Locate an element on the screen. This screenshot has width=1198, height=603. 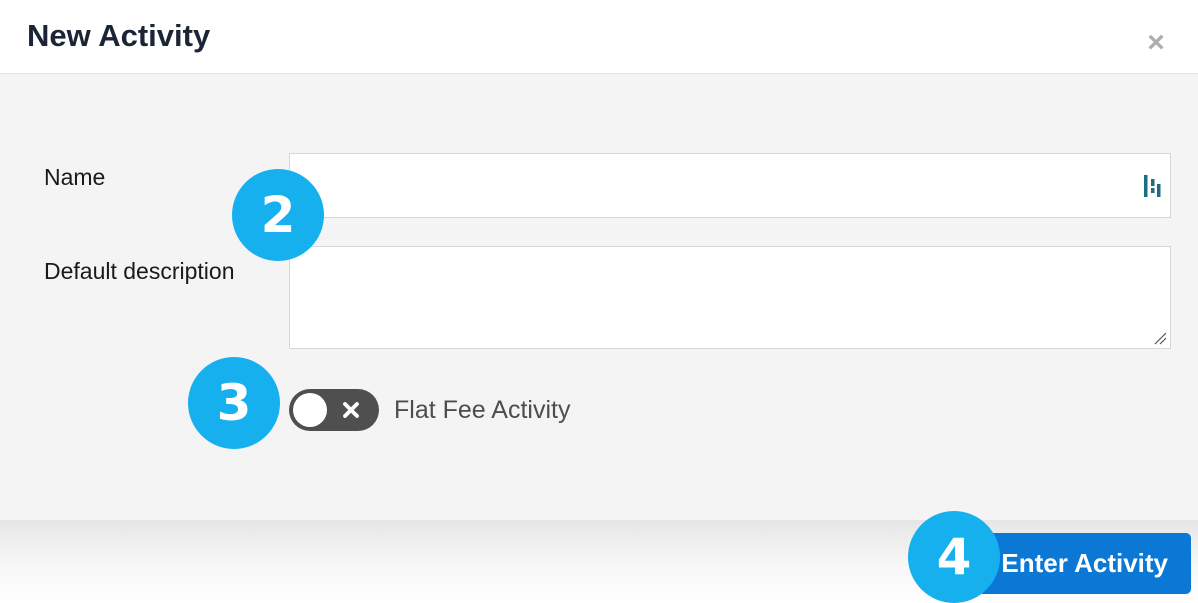
close-icon: × is located at coordinates (1156, 43).